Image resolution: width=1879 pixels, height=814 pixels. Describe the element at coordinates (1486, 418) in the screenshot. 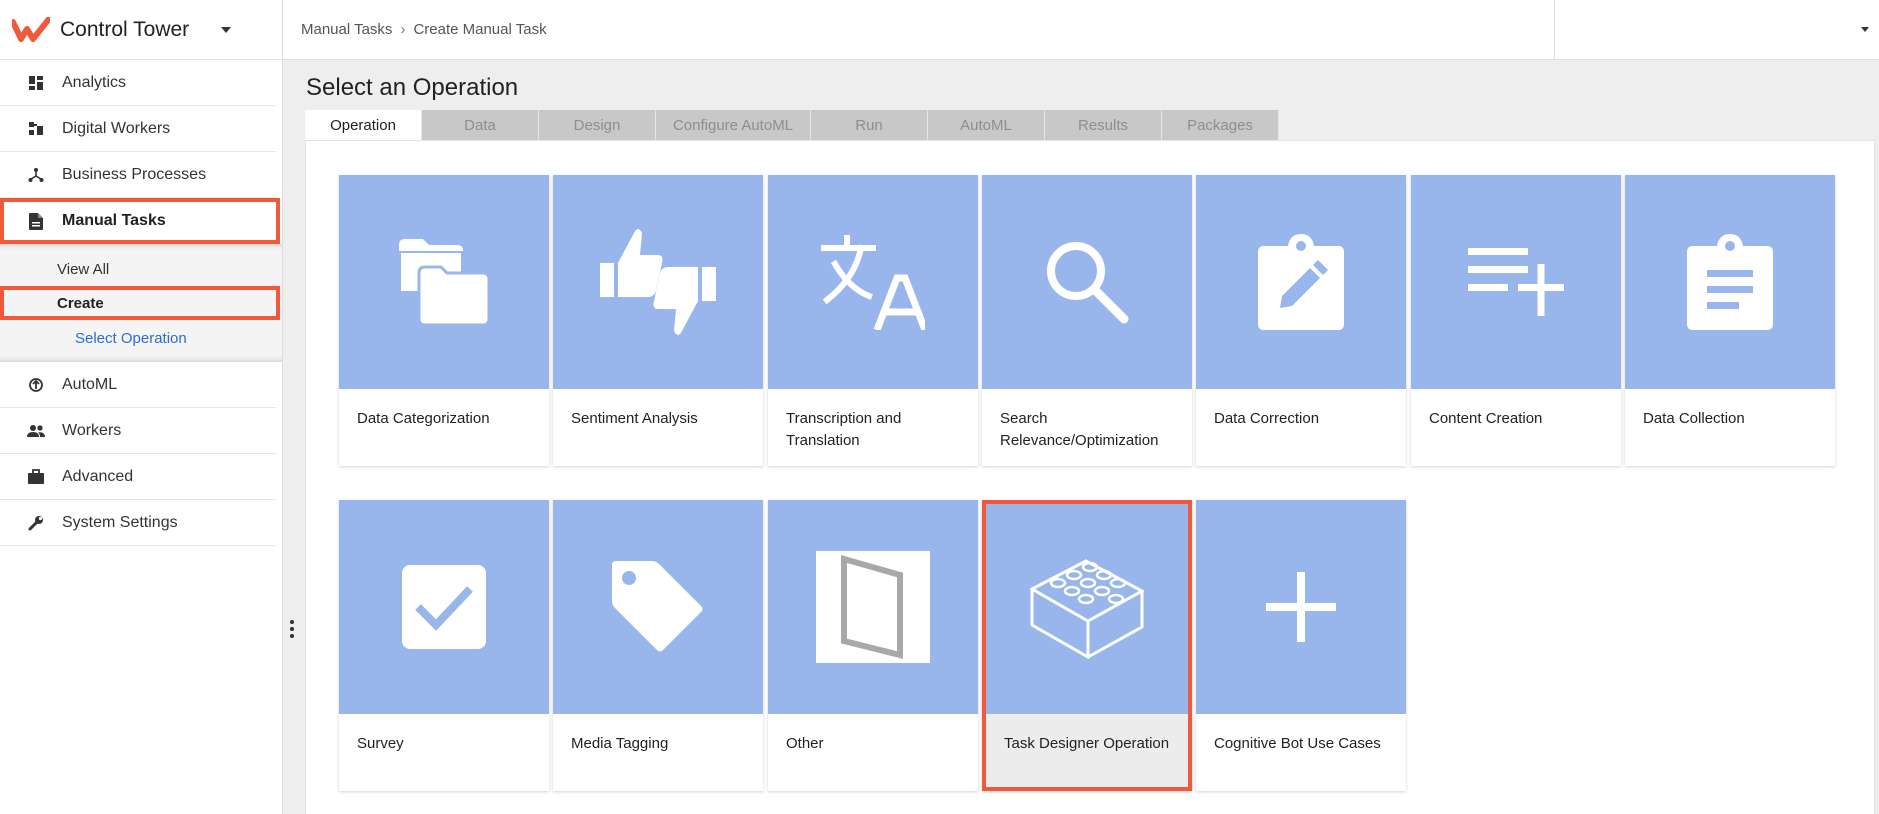

I see `card-label: Content Creation` at that location.